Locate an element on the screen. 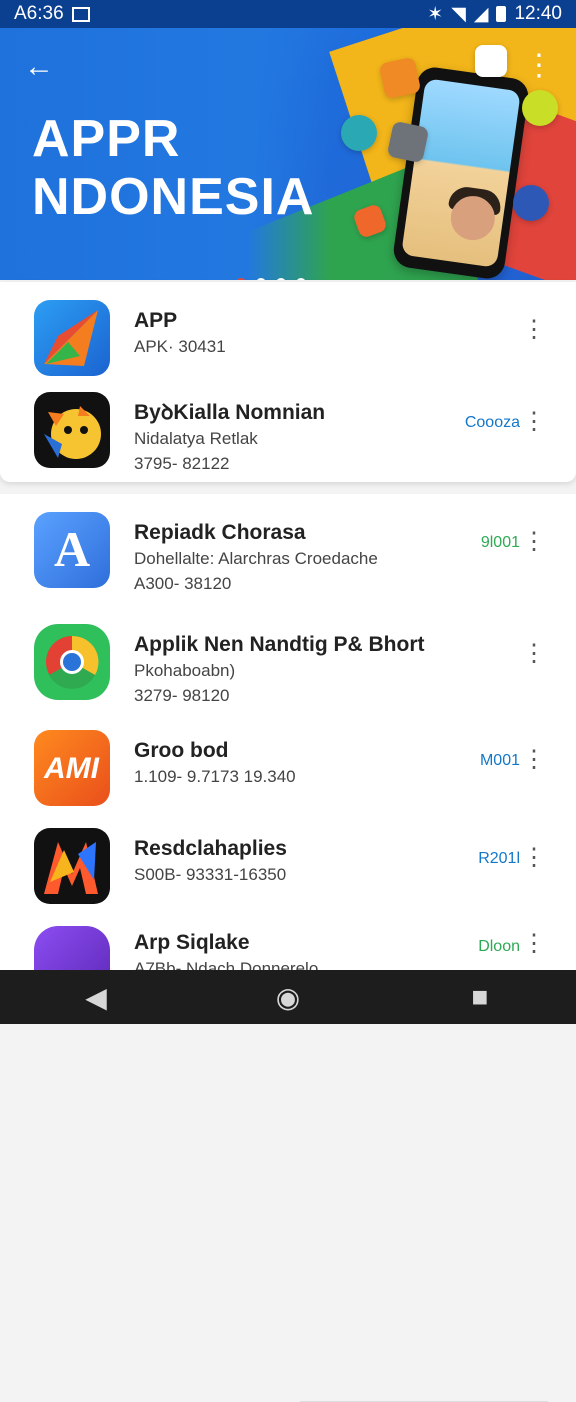  app-meta: 3279- 98120 is located at coordinates (182, 695).